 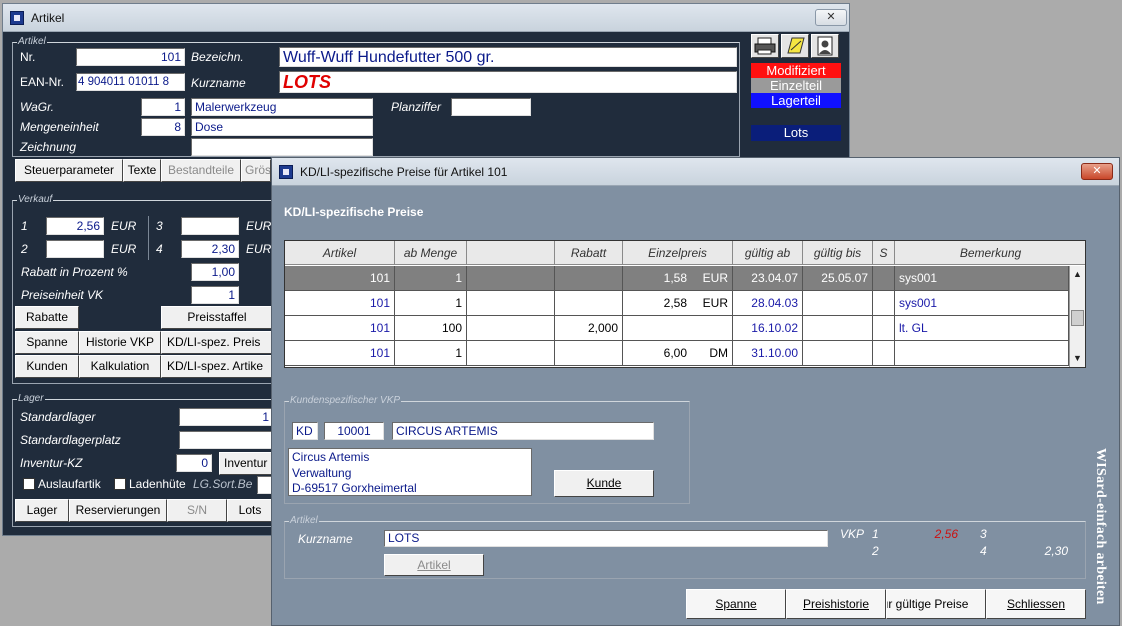 I want to click on dialog-spanne-button: Spanne, so click(x=736, y=604).